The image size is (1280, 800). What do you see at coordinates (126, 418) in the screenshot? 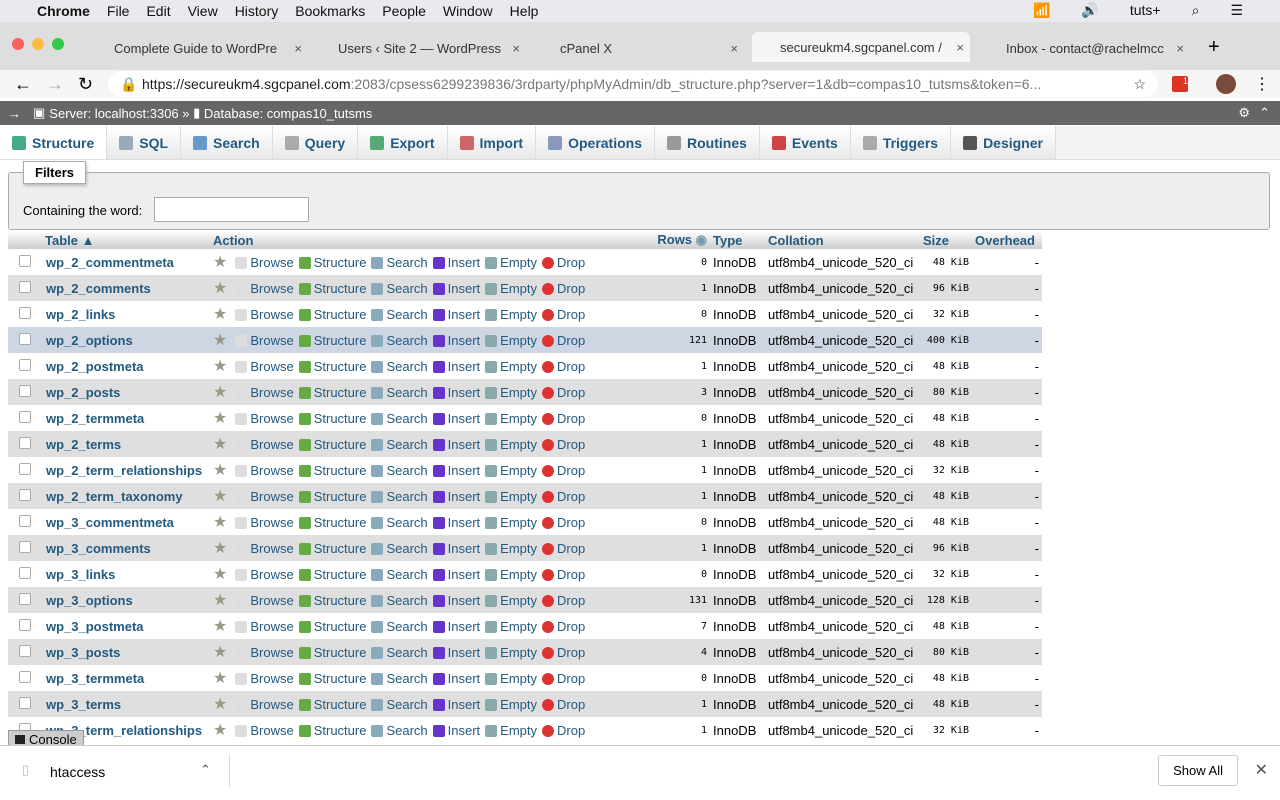
I see `table-name-link: wp_2_termmeta` at bounding box center [126, 418].